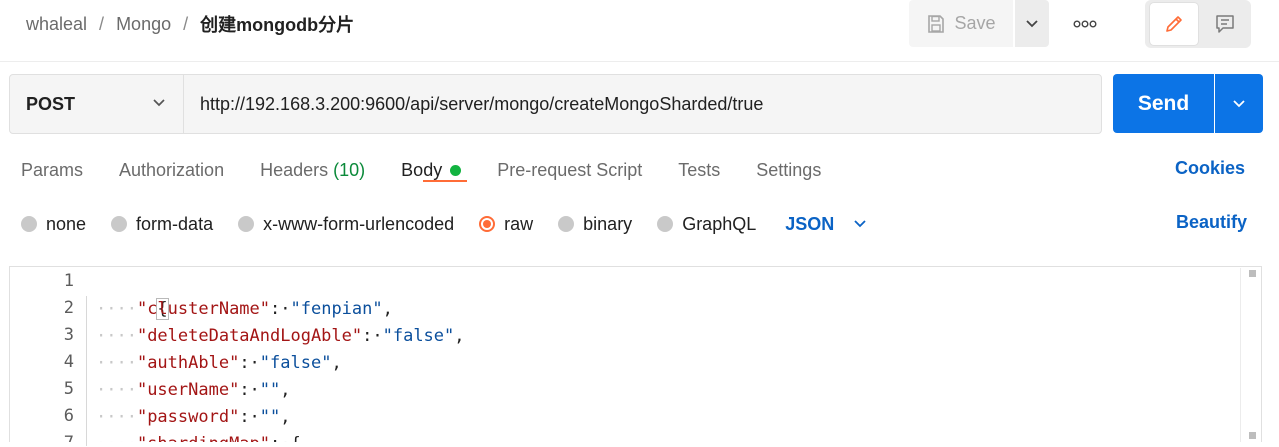 The width and height of the screenshot is (1279, 447). I want to click on request-title: 创建mongodb分片, so click(277, 24).